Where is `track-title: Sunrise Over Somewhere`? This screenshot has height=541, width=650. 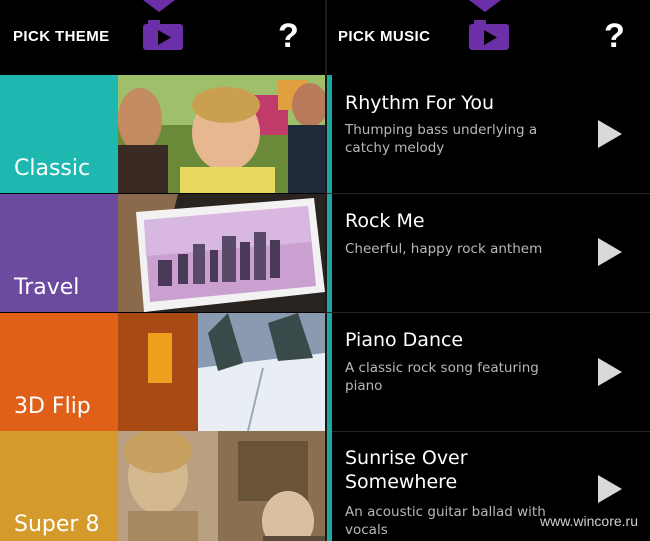
track-title: Sunrise Over Somewhere is located at coordinates (406, 470).